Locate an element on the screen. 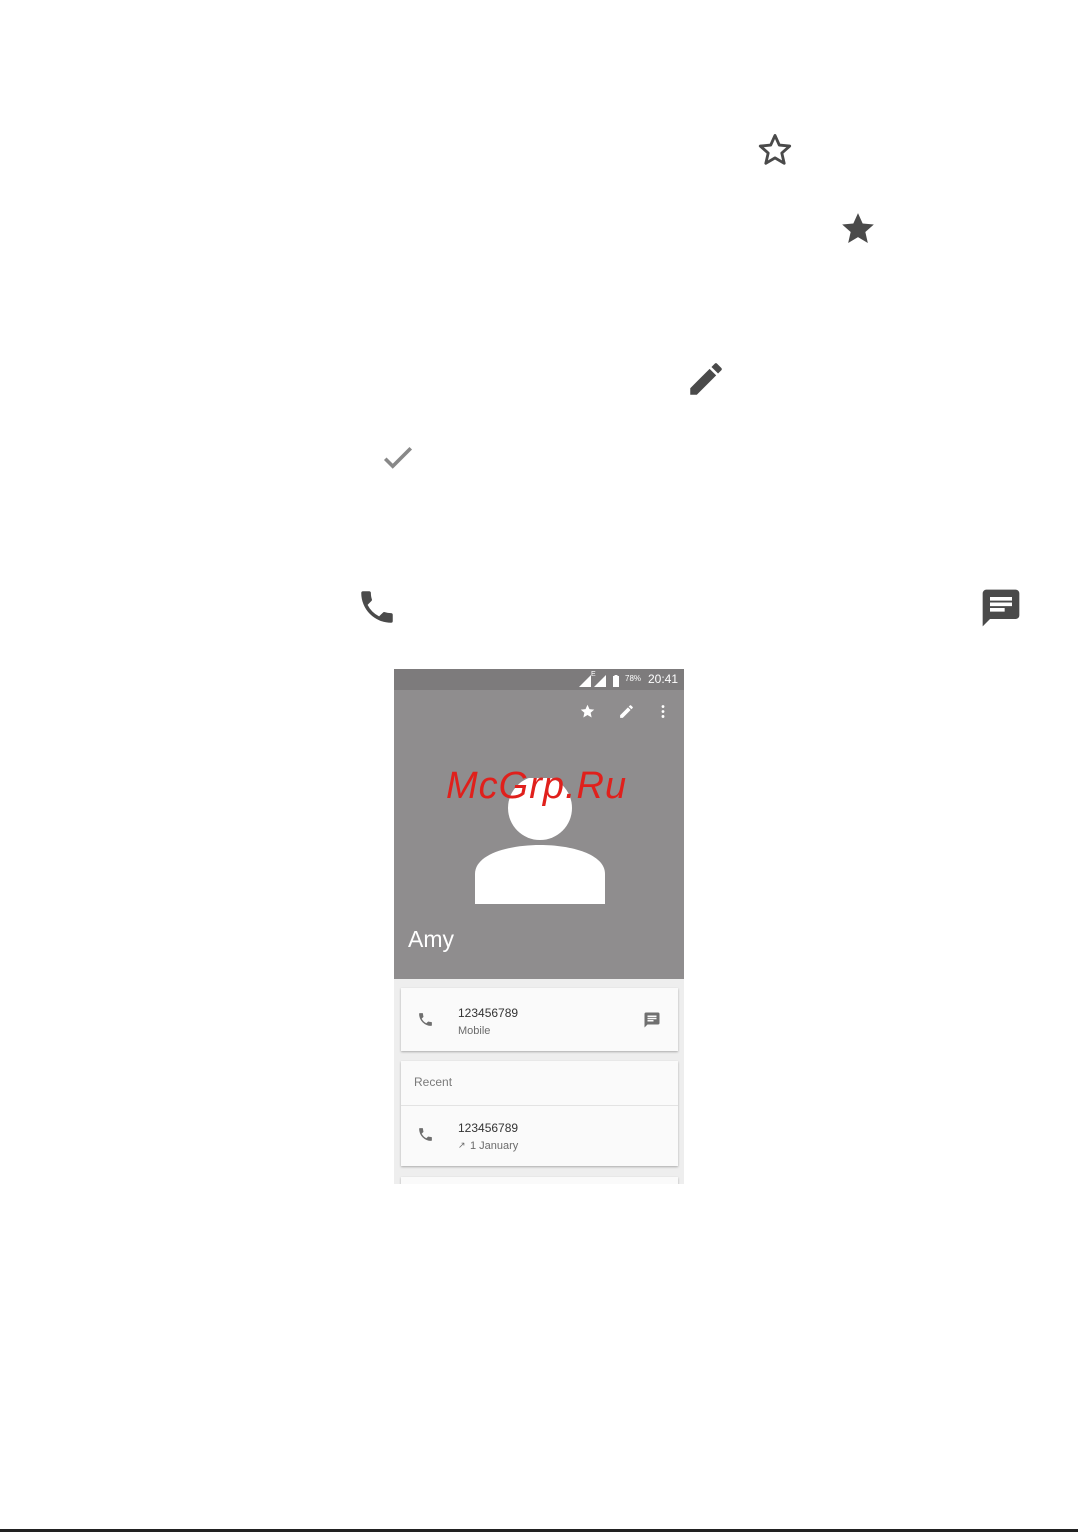 This screenshot has height=1532, width=1078. contact-header: McGrp.Ru Amy is located at coordinates (539, 834).